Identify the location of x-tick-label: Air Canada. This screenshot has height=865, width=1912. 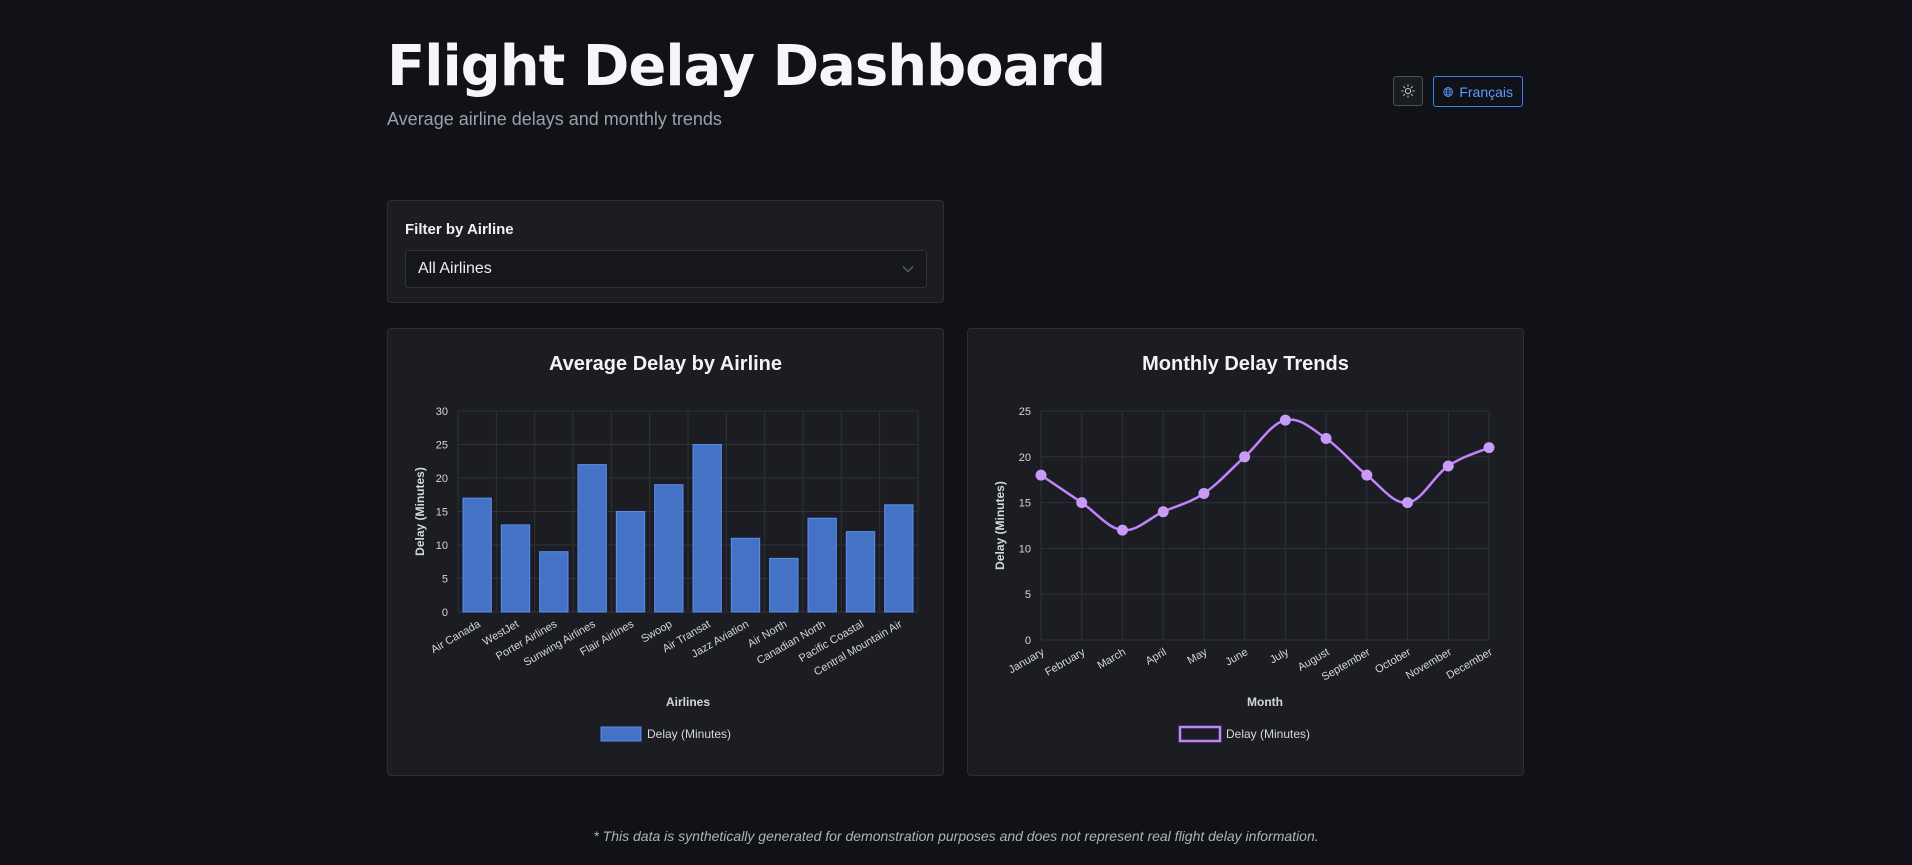
(456, 637).